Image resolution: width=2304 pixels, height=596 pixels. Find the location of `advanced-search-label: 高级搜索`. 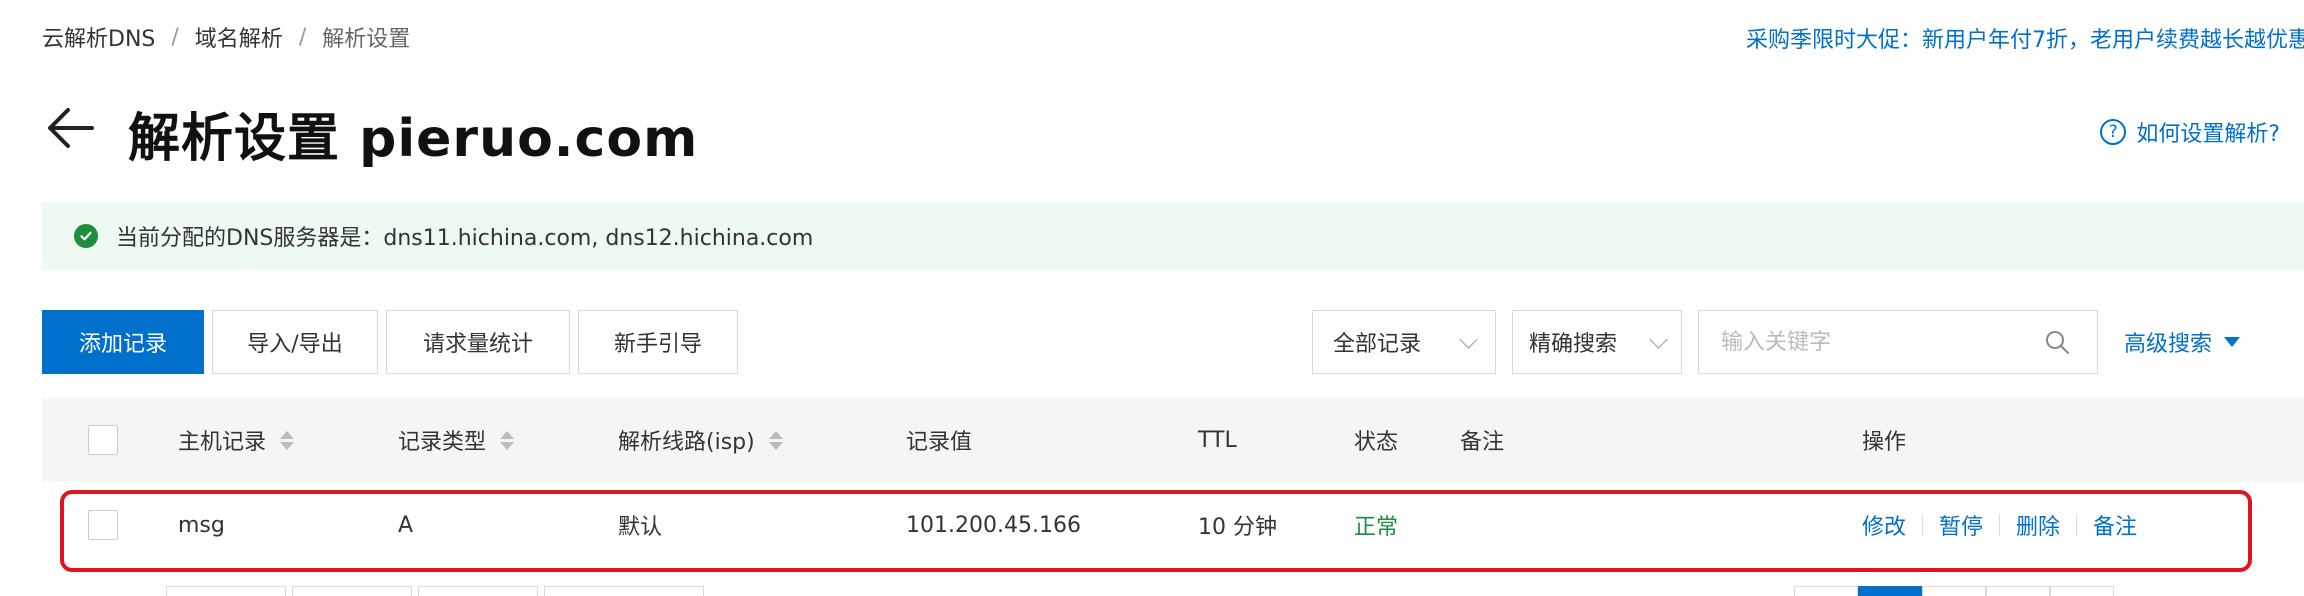

advanced-search-label: 高级搜索 is located at coordinates (2168, 344).